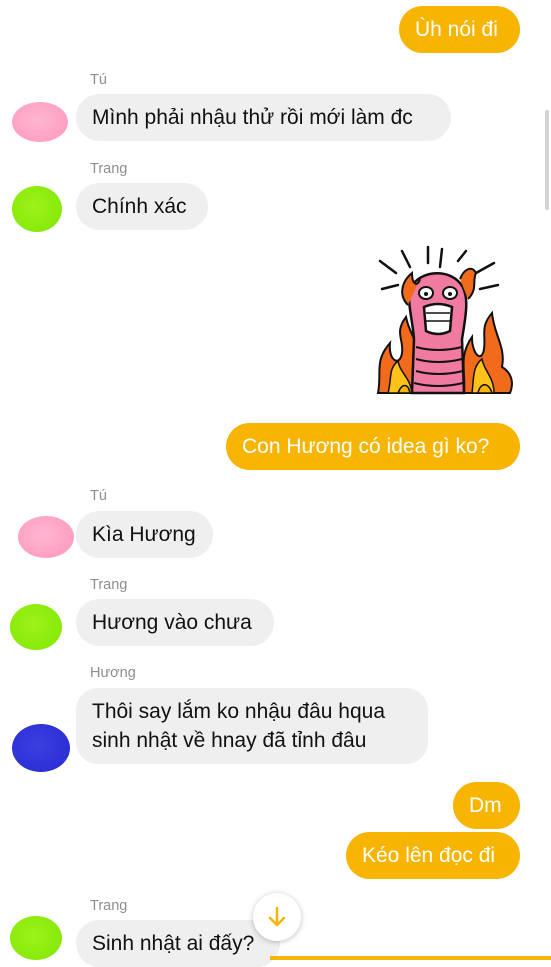 This screenshot has width=551, height=967. What do you see at coordinates (142, 206) in the screenshot?
I see `message-bubble-incoming: Chính xác` at bounding box center [142, 206].